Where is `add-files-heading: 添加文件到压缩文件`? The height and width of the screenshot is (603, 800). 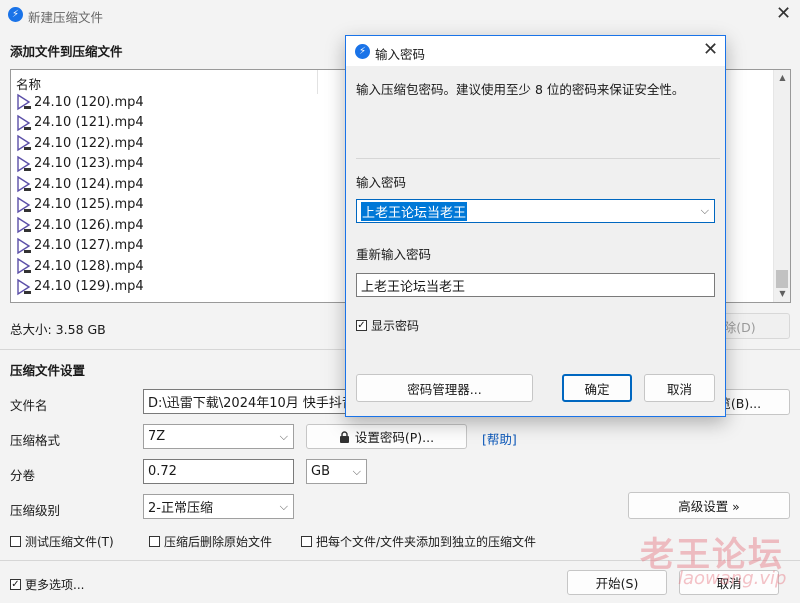
add-files-heading: 添加文件到压缩文件 is located at coordinates (66, 51).